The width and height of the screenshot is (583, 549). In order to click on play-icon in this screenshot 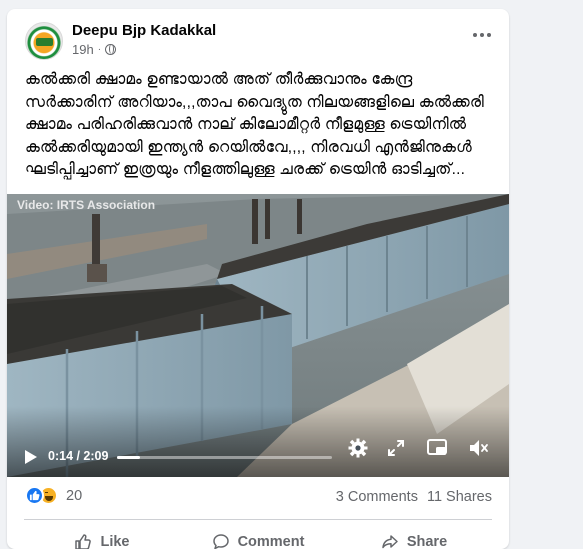, I will do `click(31, 457)`.